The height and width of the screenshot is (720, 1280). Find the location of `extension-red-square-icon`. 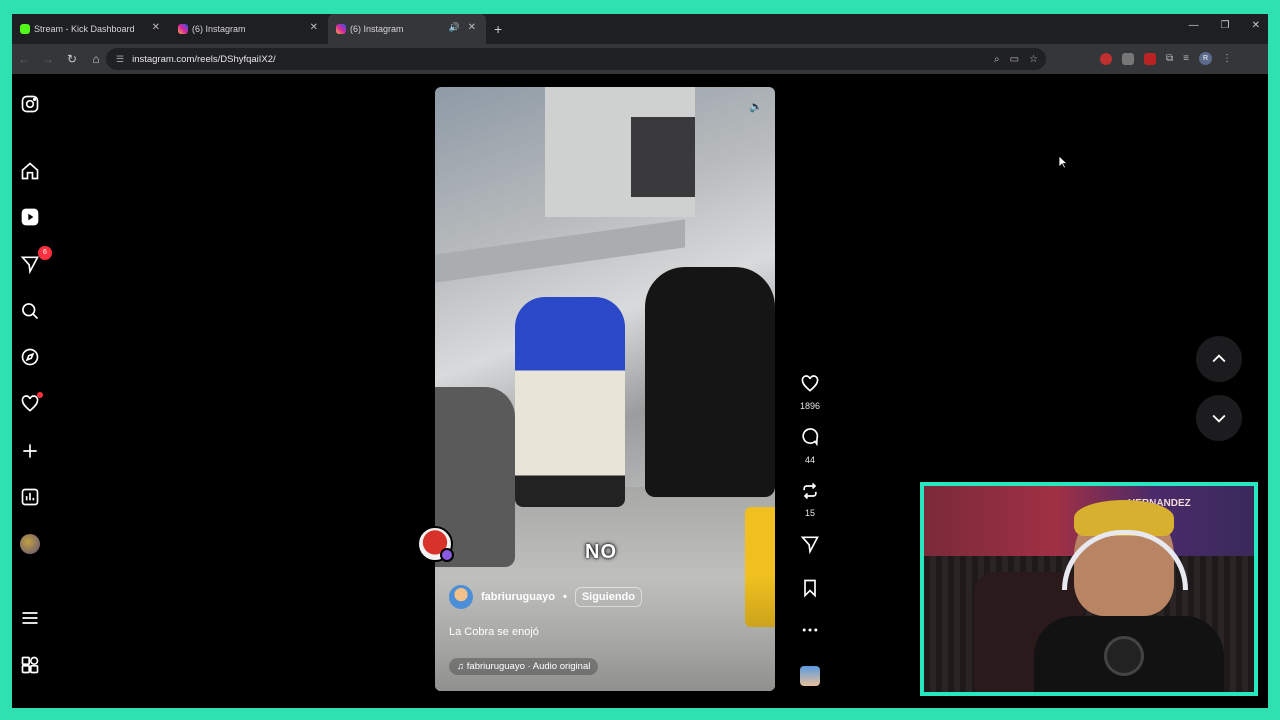

extension-red-square-icon is located at coordinates (1150, 58).